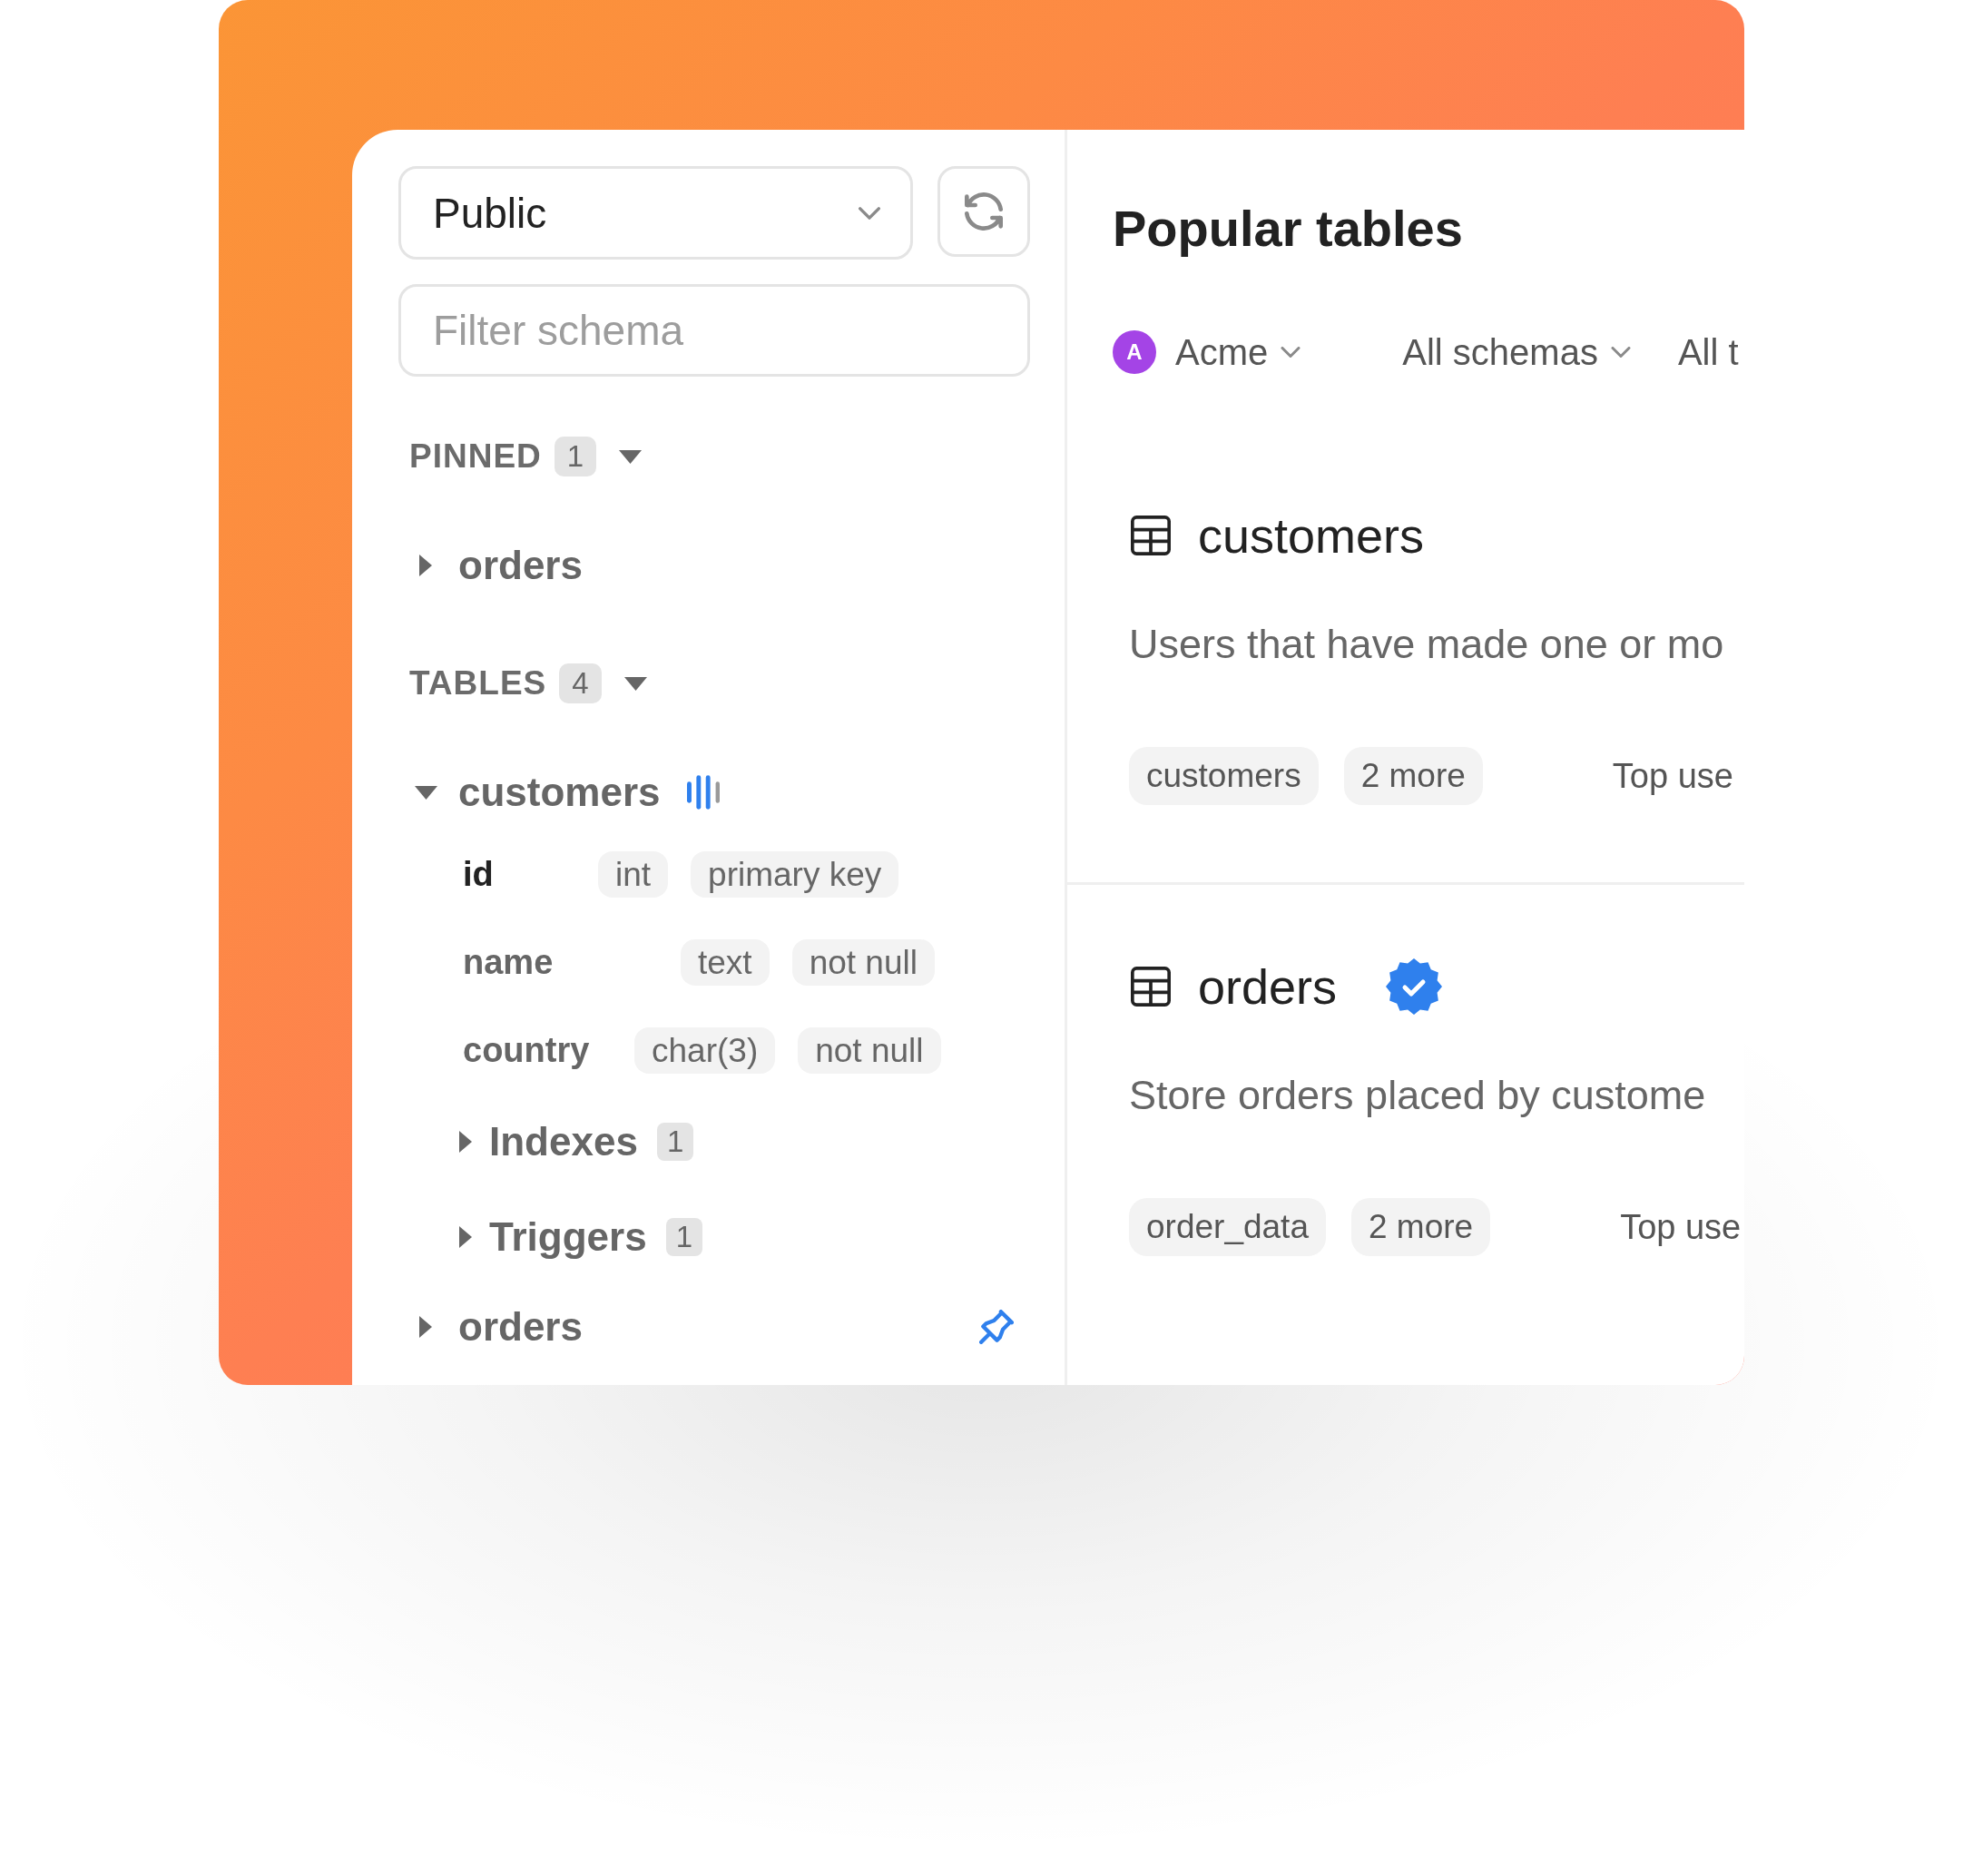 Image resolution: width=1963 pixels, height=1876 pixels. What do you see at coordinates (580, 683) in the screenshot?
I see `count-badge: 4` at bounding box center [580, 683].